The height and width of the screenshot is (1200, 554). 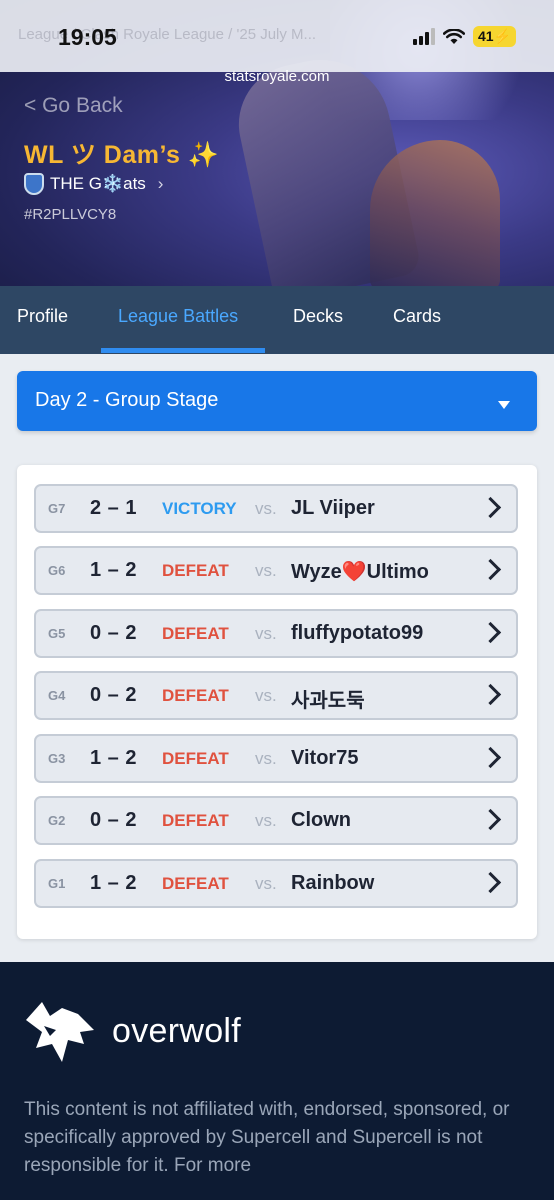 What do you see at coordinates (423, 36) in the screenshot?
I see `cellular-signal-icon` at bounding box center [423, 36].